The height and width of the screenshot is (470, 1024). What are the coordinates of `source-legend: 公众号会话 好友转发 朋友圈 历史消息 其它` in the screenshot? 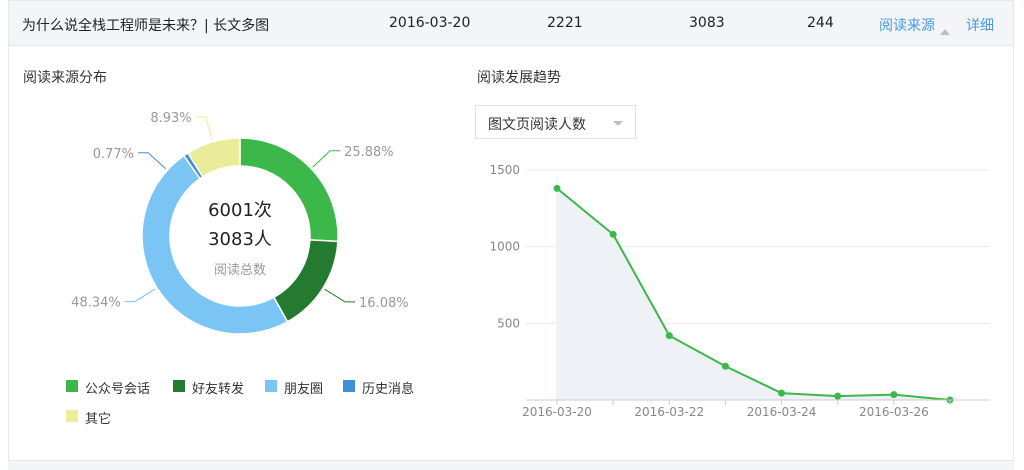 It's located at (256, 403).